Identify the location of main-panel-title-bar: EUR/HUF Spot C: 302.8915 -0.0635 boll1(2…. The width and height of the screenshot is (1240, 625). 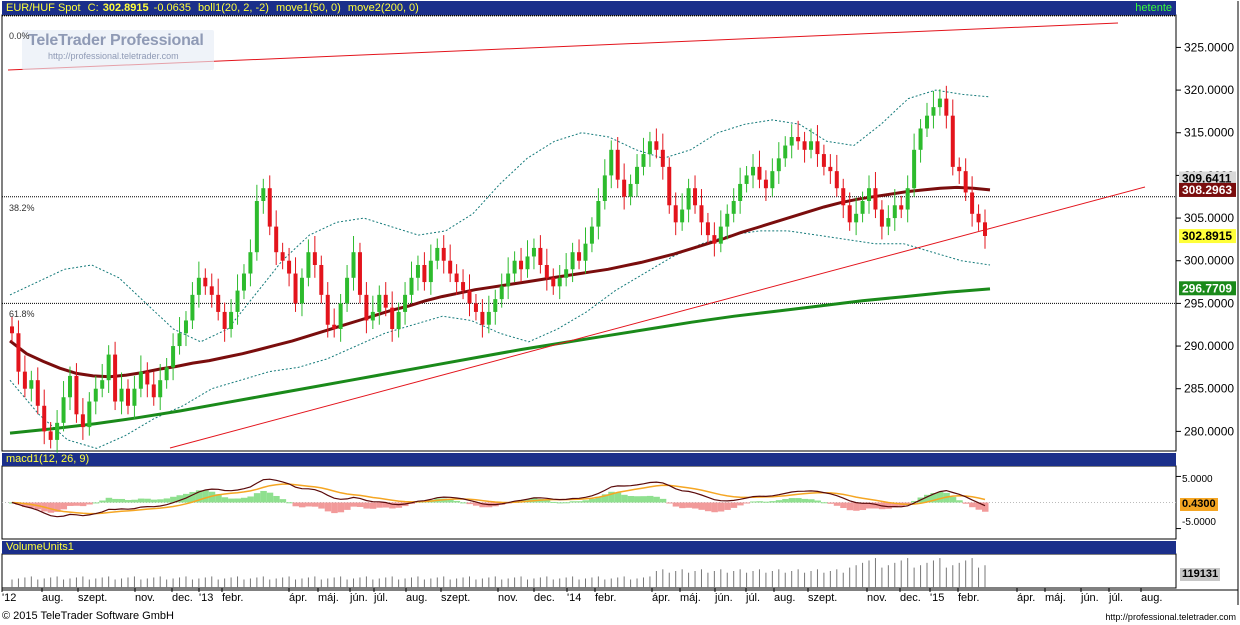
(589, 8).